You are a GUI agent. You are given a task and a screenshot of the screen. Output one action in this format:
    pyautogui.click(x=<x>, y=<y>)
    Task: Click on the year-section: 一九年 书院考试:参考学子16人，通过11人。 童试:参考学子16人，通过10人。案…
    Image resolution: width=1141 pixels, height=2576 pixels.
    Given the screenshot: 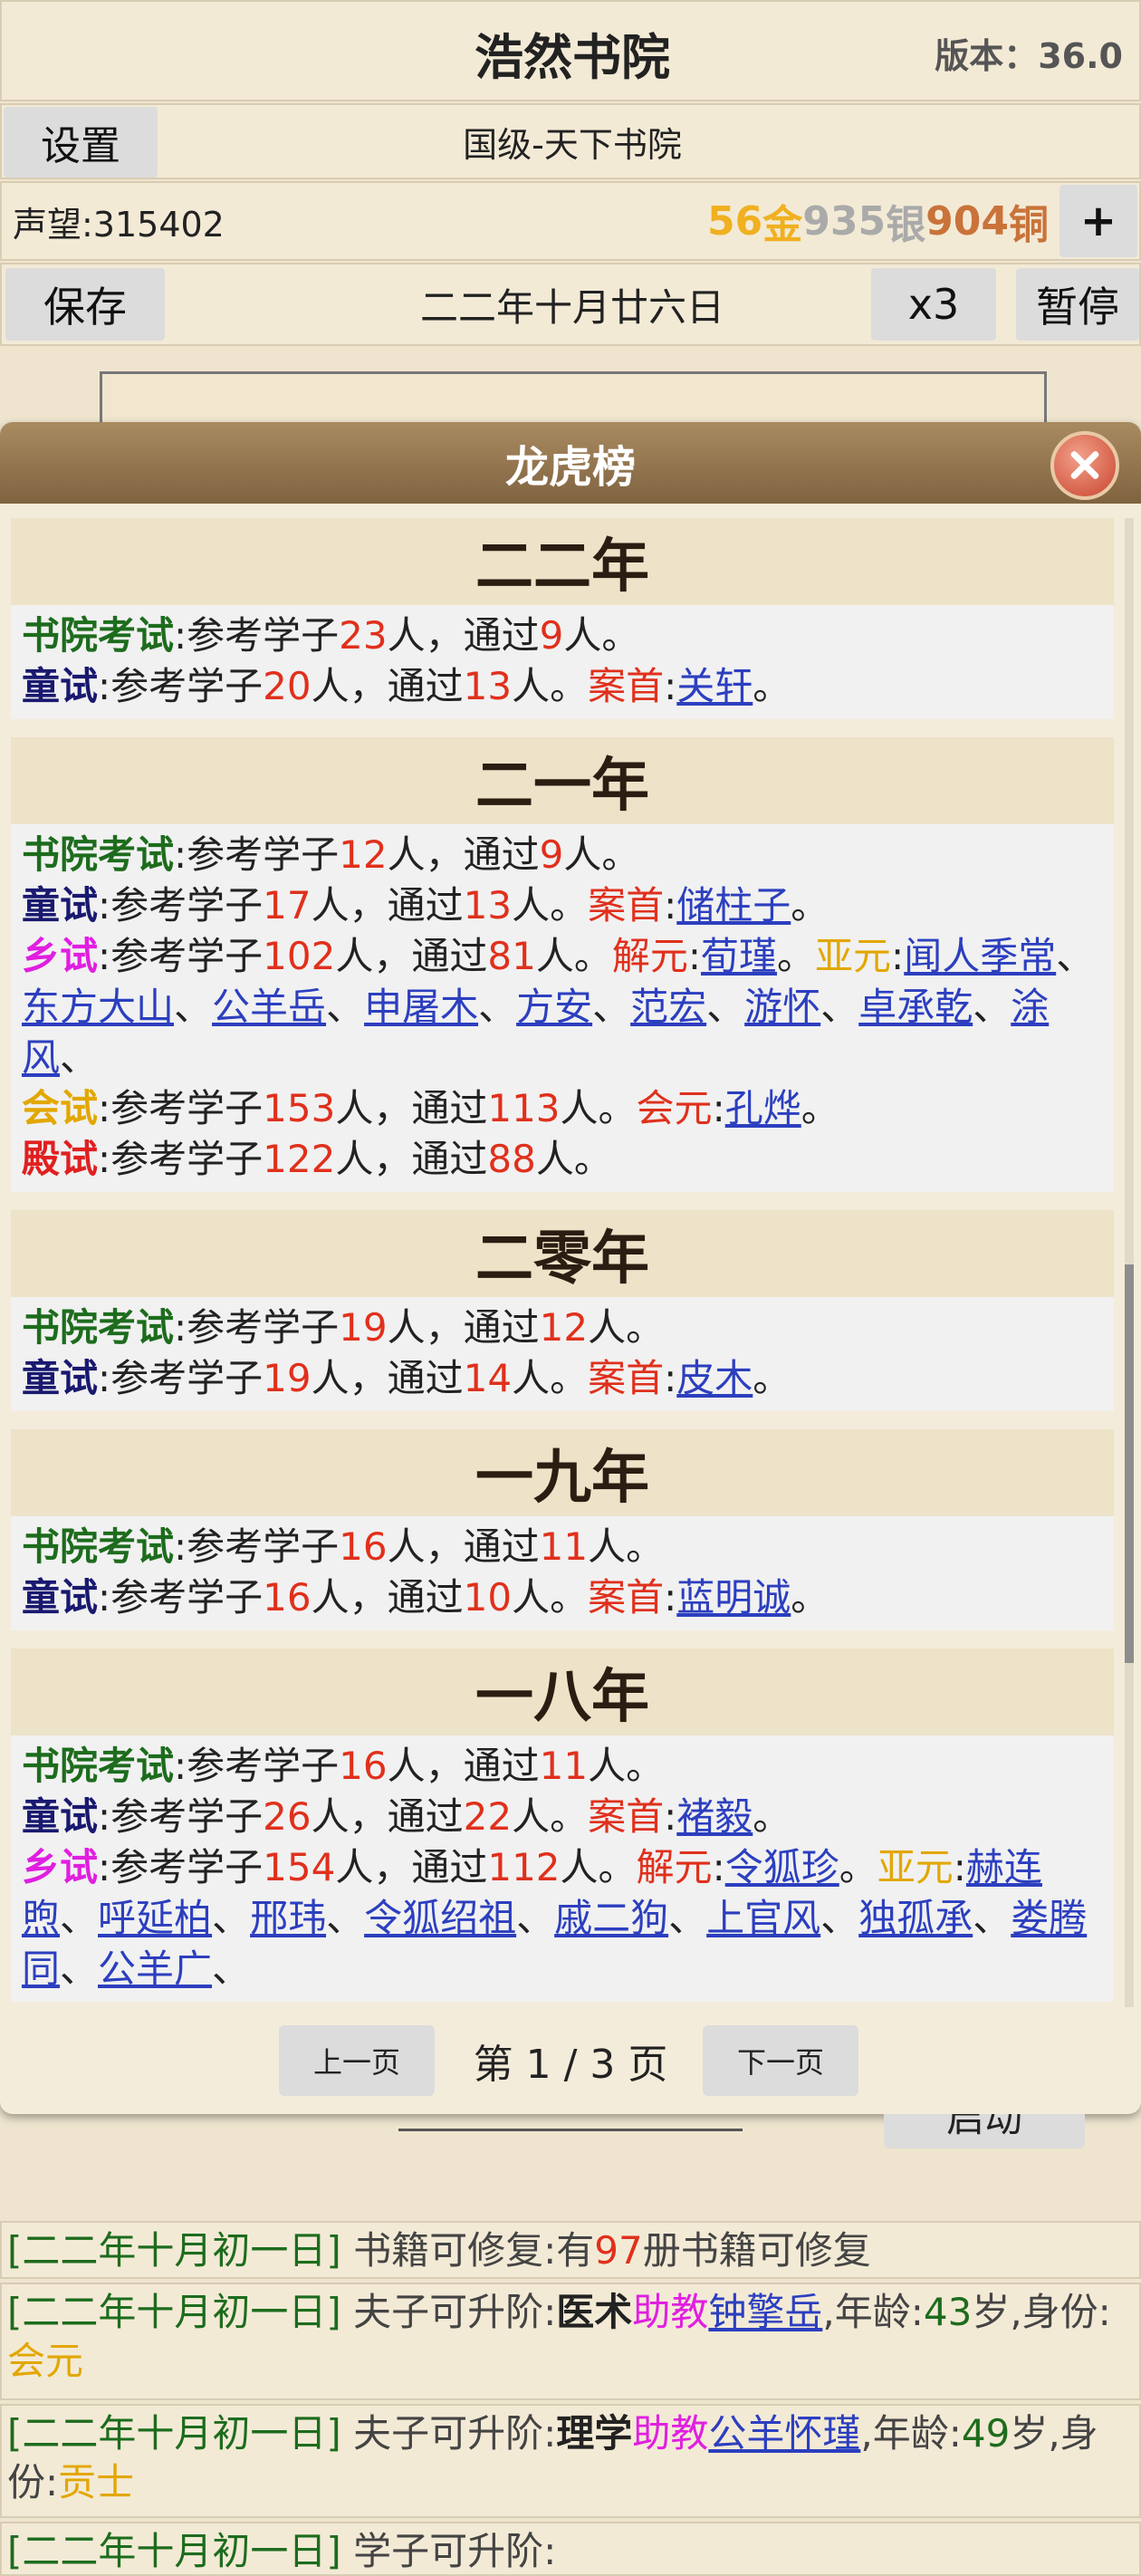 What is the action you would take?
    pyautogui.click(x=562, y=1529)
    